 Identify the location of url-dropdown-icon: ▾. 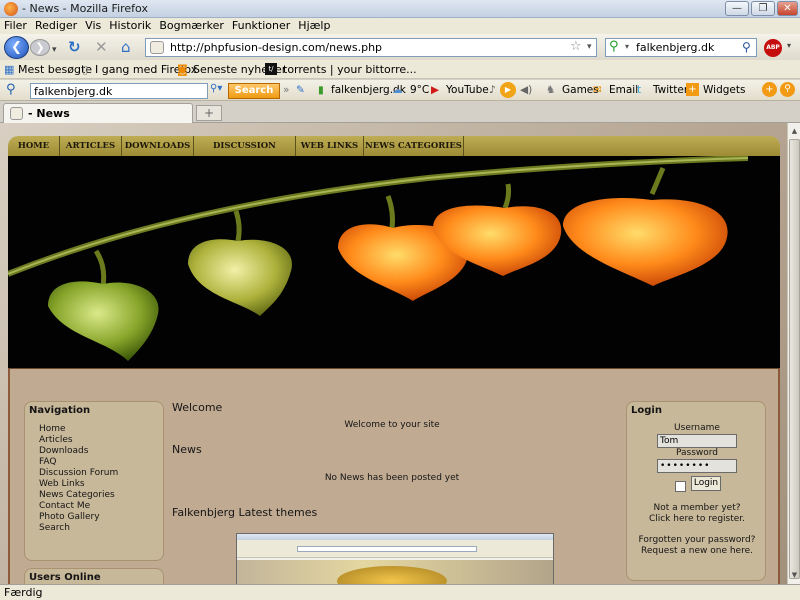
(589, 47).